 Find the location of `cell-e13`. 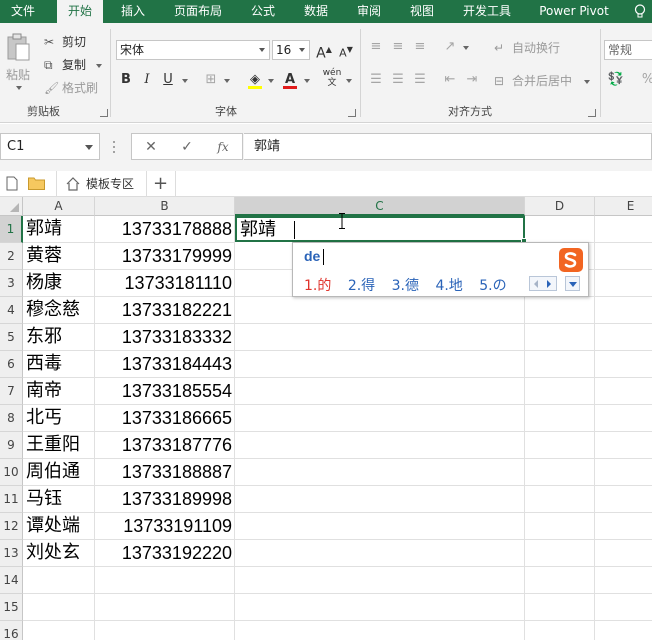

cell-e13 is located at coordinates (623, 553).